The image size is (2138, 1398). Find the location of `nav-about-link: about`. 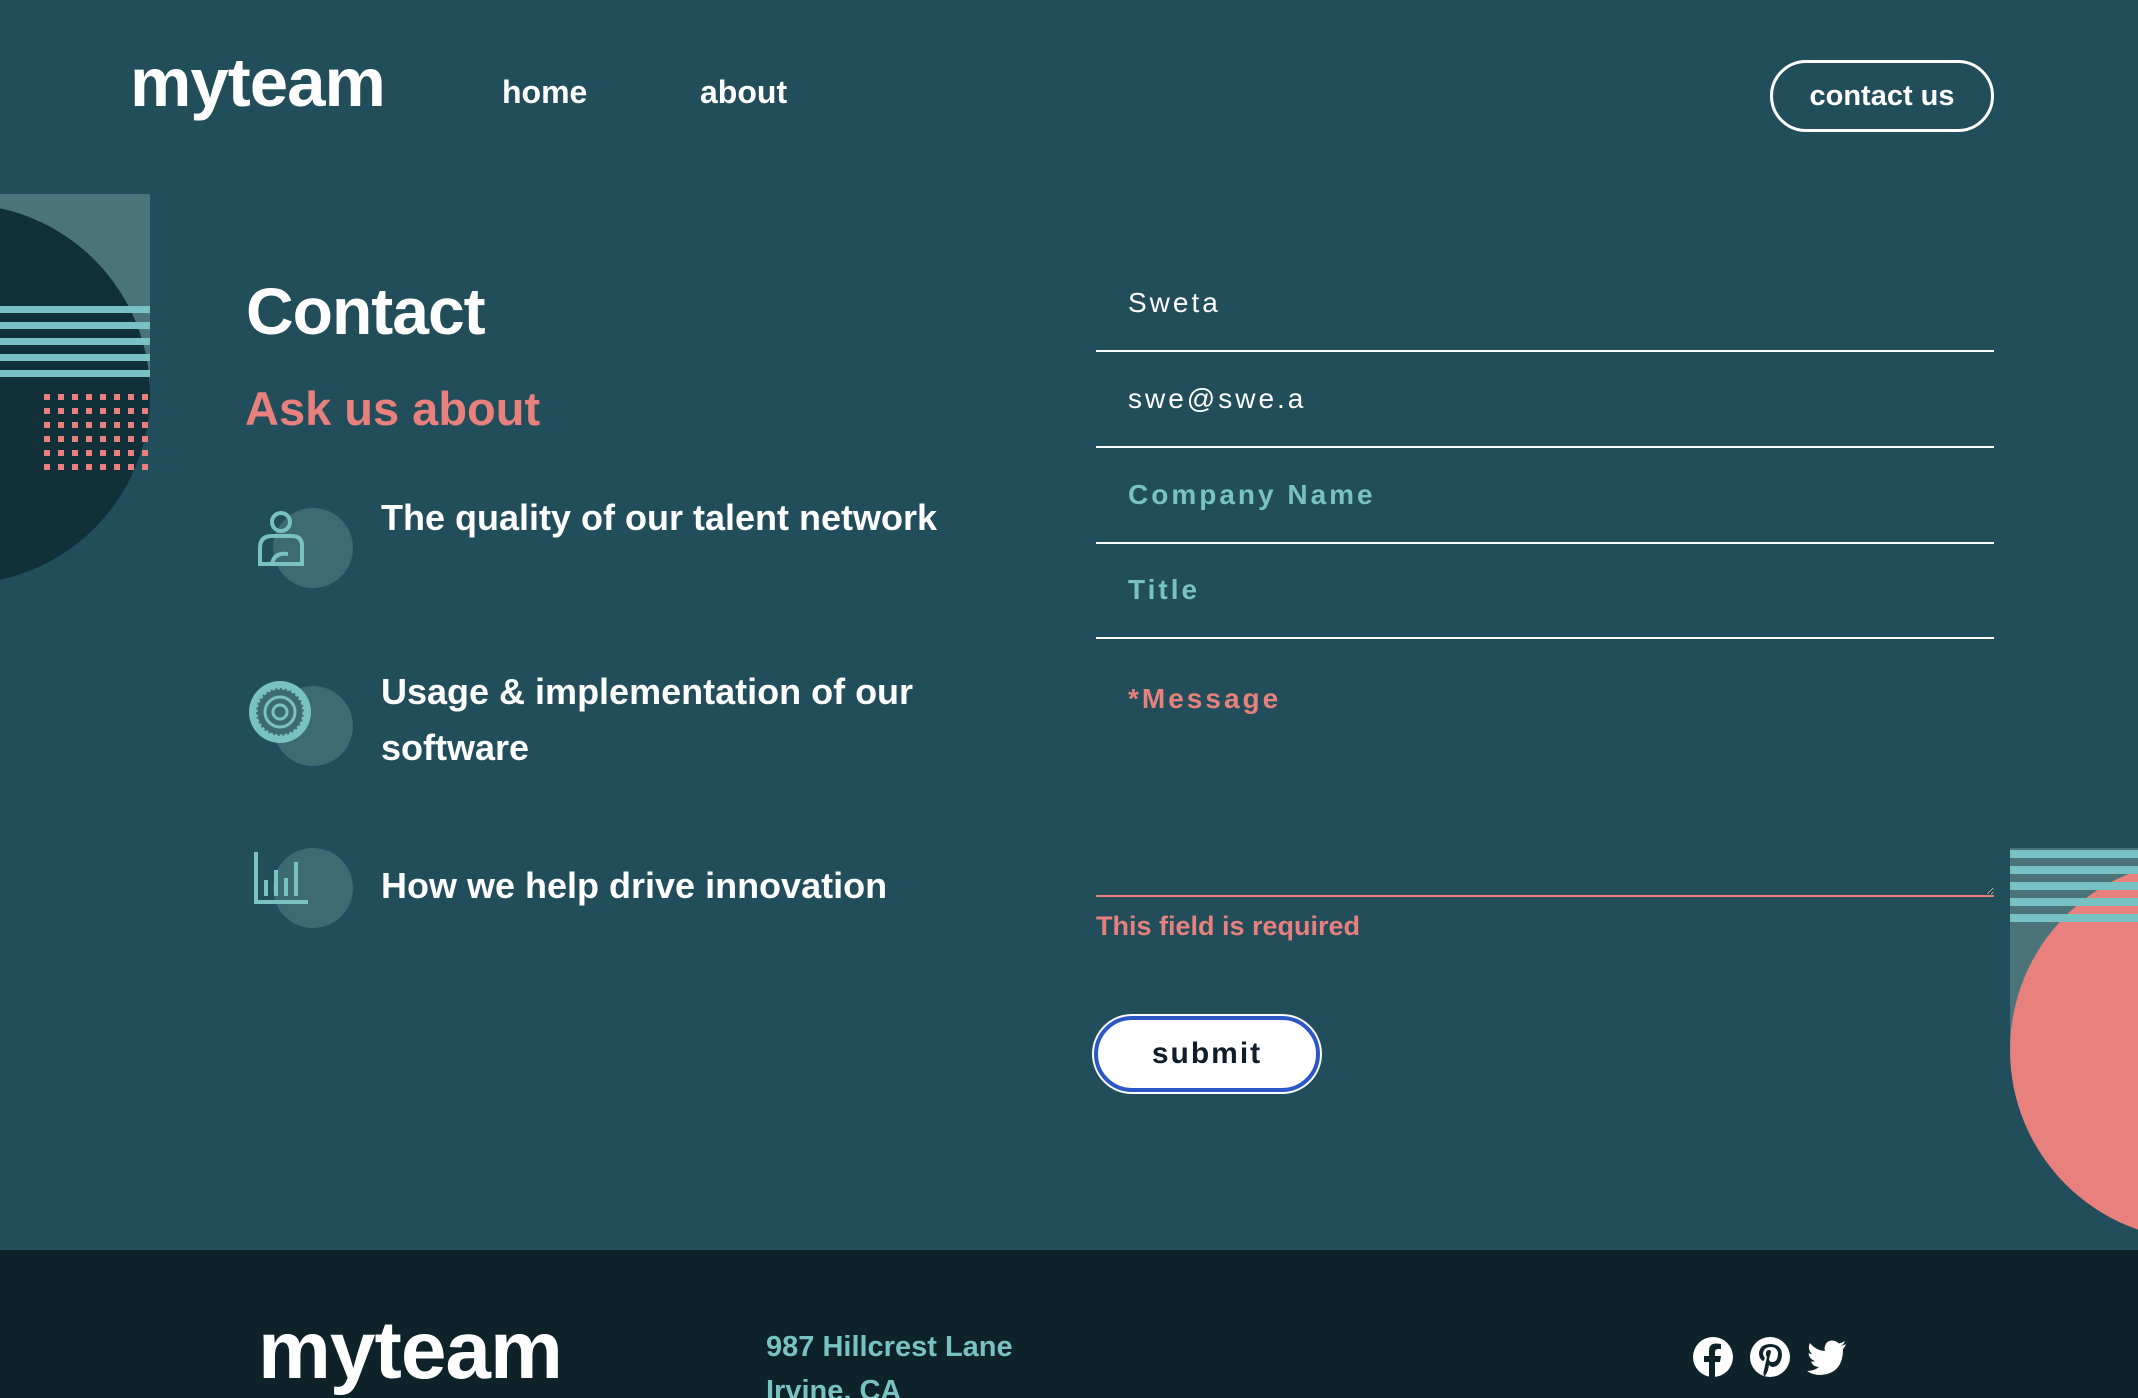

nav-about-link: about is located at coordinates (743, 92).